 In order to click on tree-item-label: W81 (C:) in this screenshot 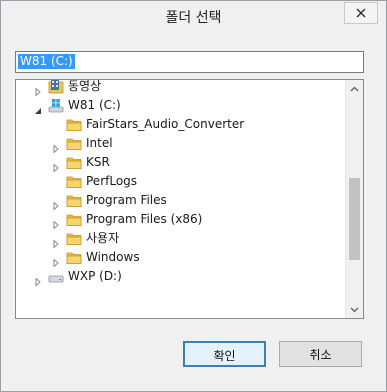, I will do `click(94, 105)`.